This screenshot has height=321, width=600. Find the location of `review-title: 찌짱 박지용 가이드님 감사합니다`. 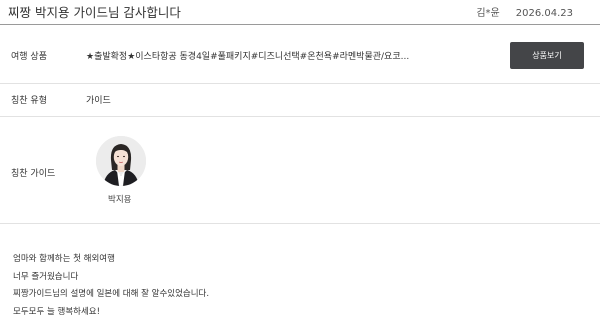

review-title: 찌짱 박지용 가이드님 감사합니다 is located at coordinates (94, 11).